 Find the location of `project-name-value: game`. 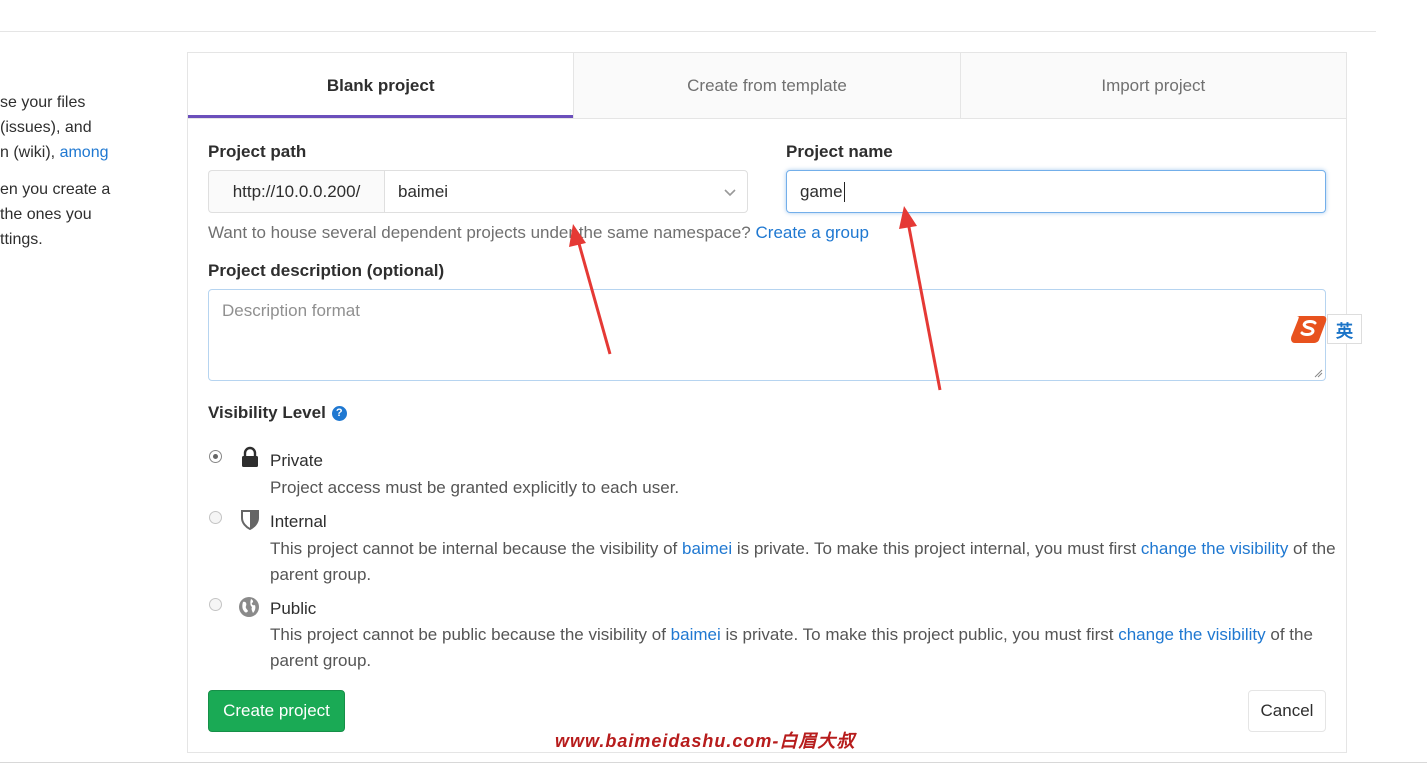

project-name-value: game is located at coordinates (821, 191).